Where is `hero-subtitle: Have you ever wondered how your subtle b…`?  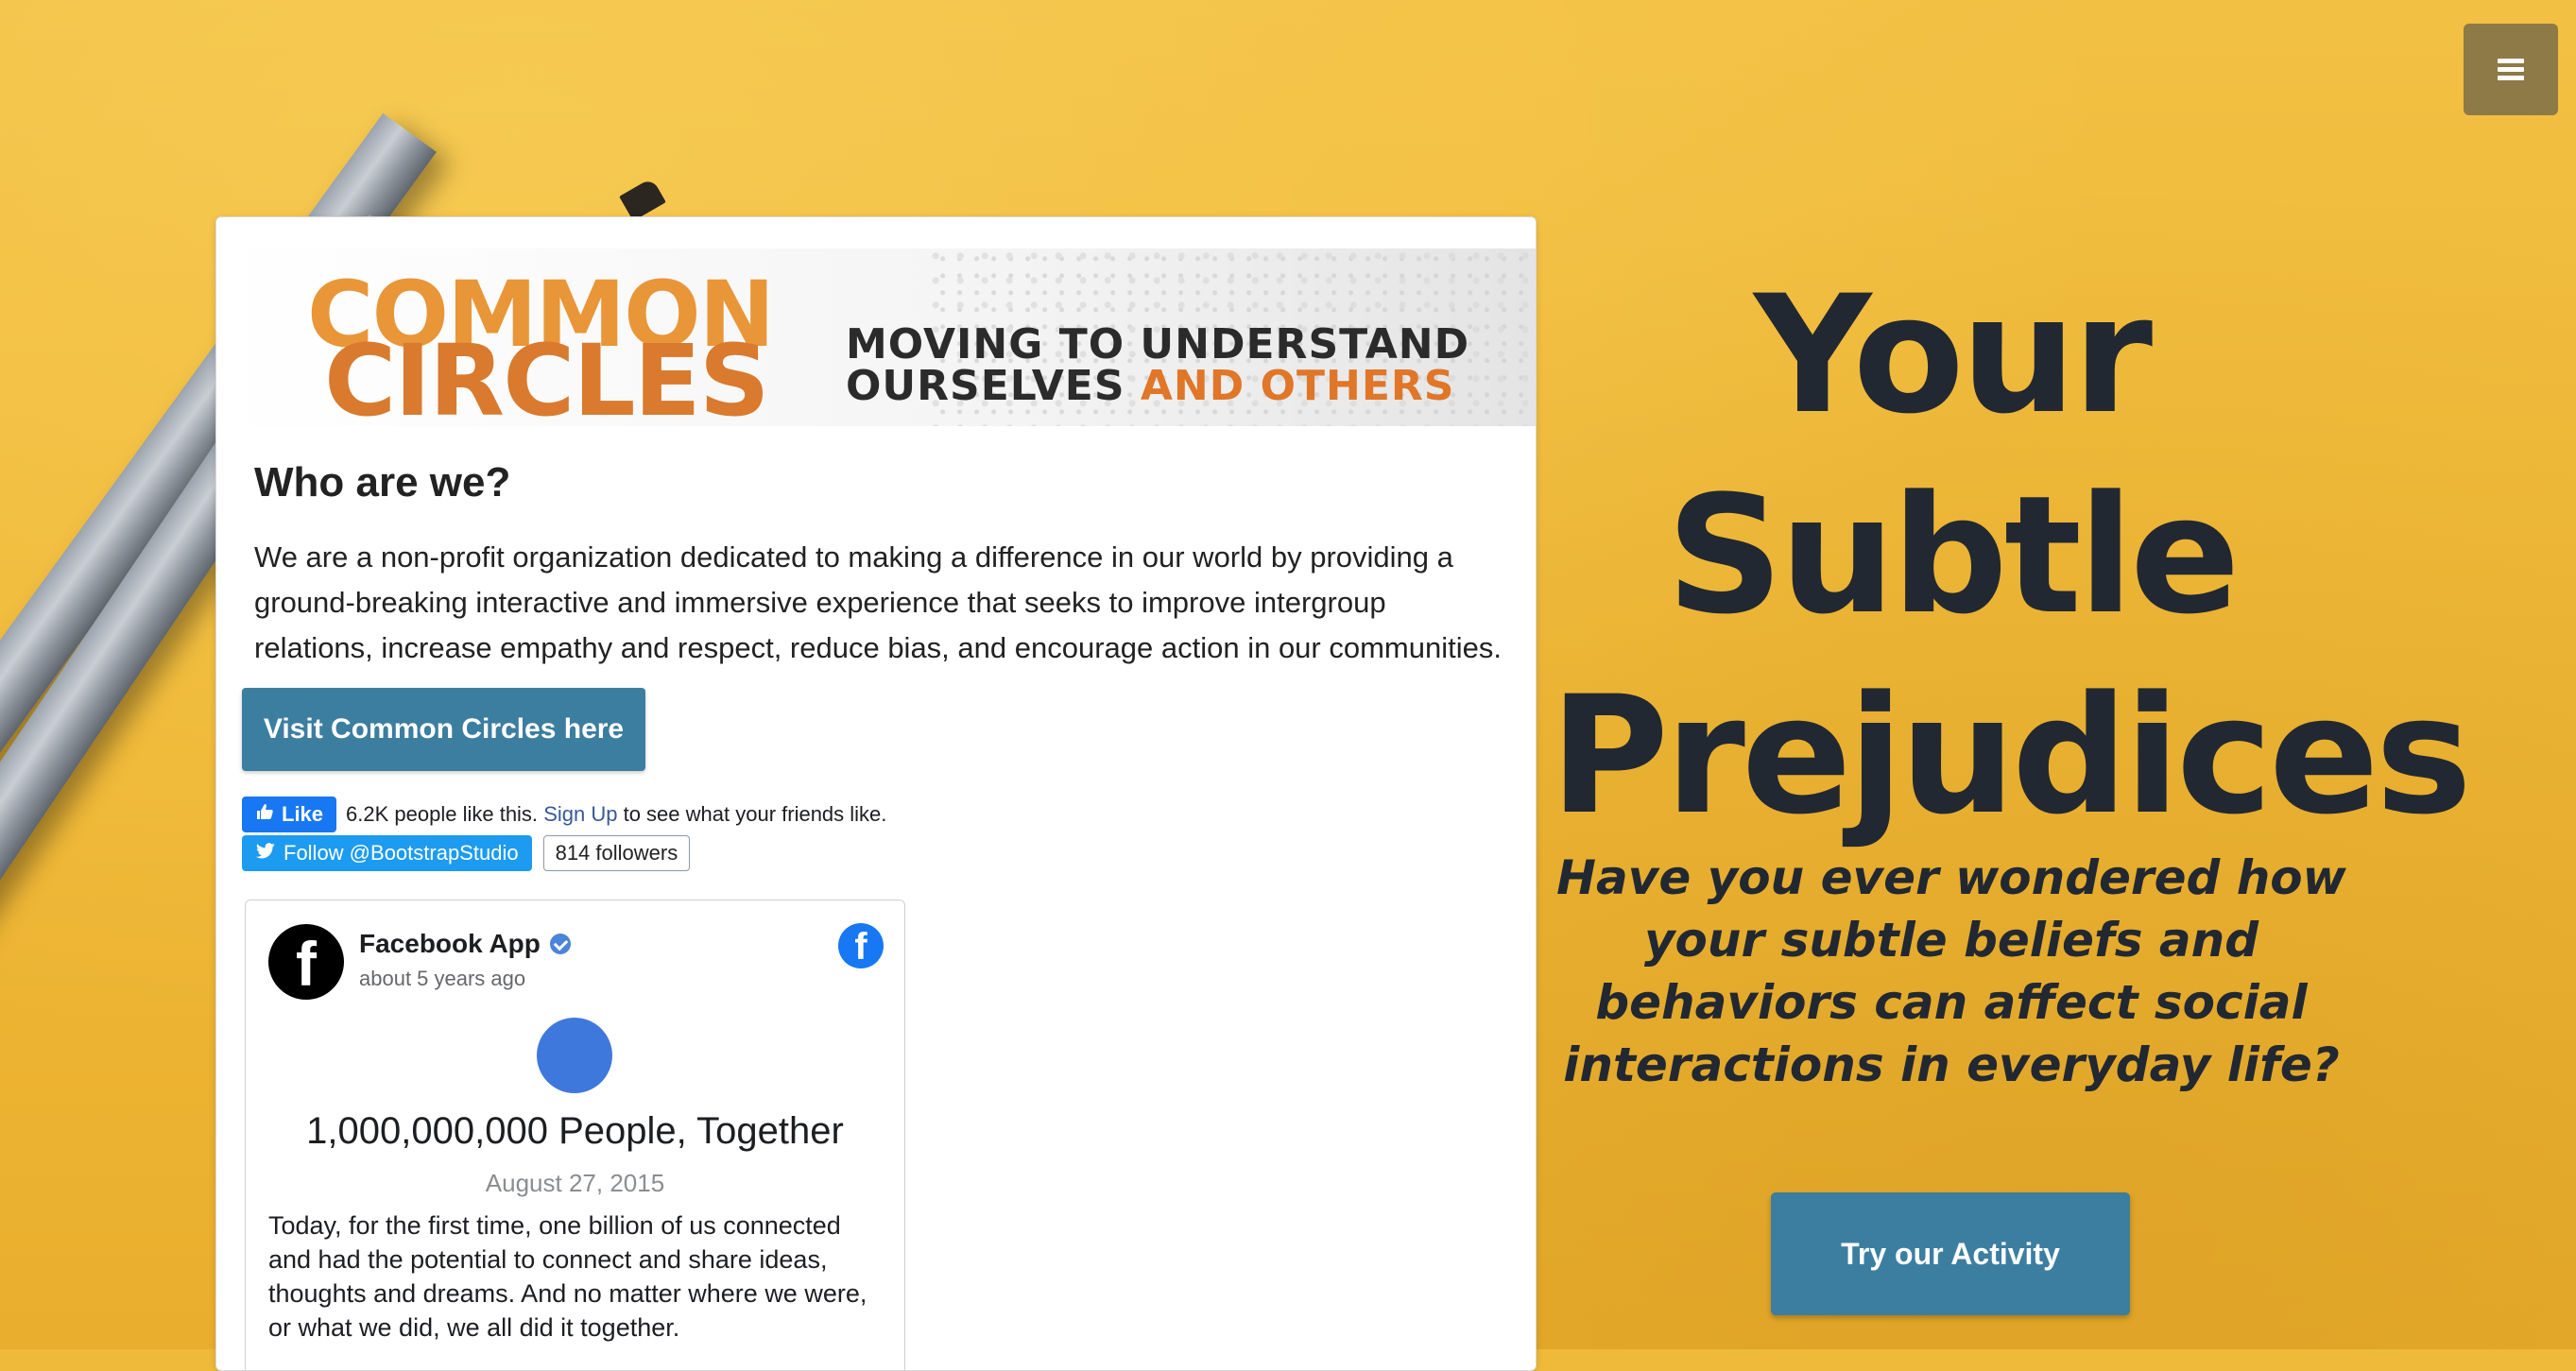
hero-subtitle: Have you ever wondered how your subtle b… is located at coordinates (1951, 971).